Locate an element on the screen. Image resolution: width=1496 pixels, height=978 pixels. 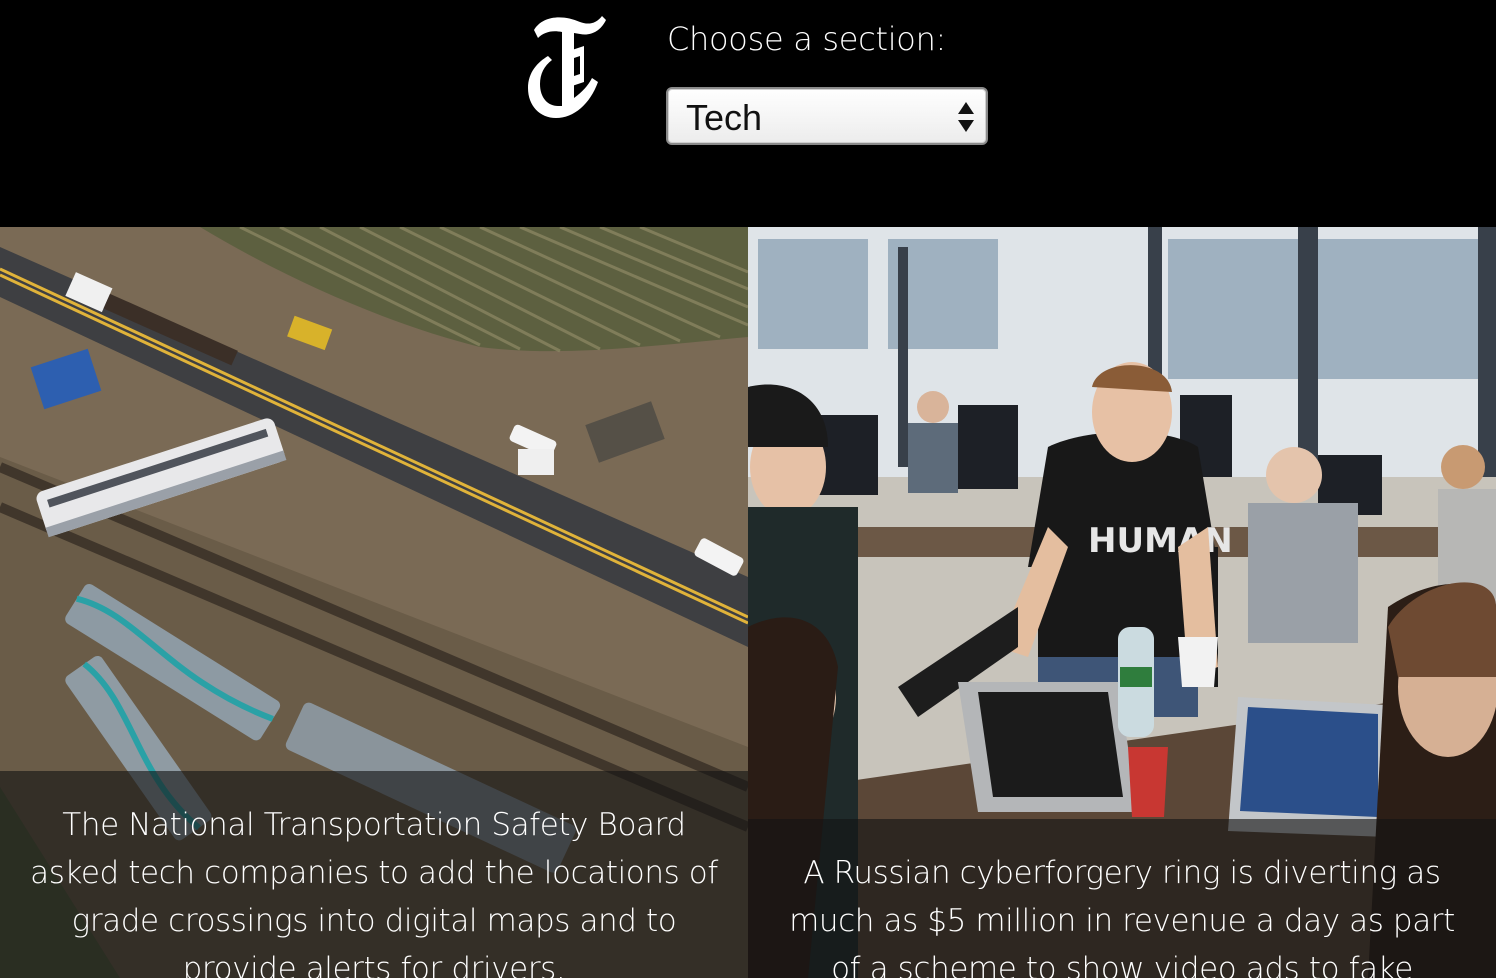
selected-section-value: Tech is located at coordinates (724, 117).